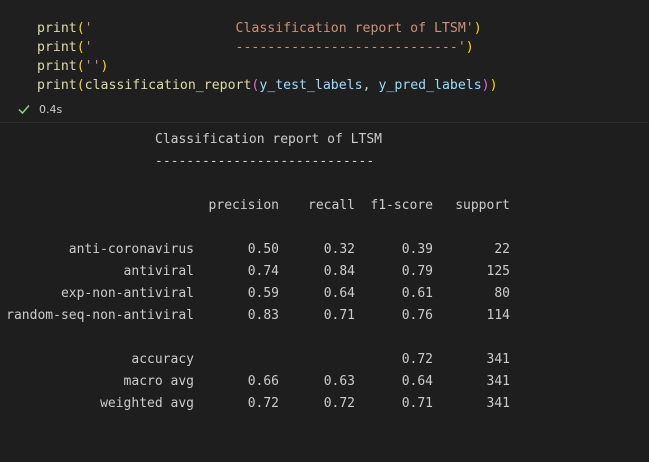  I want to click on code-line-1: print(' Classification report of LTSM'), so click(259, 28).